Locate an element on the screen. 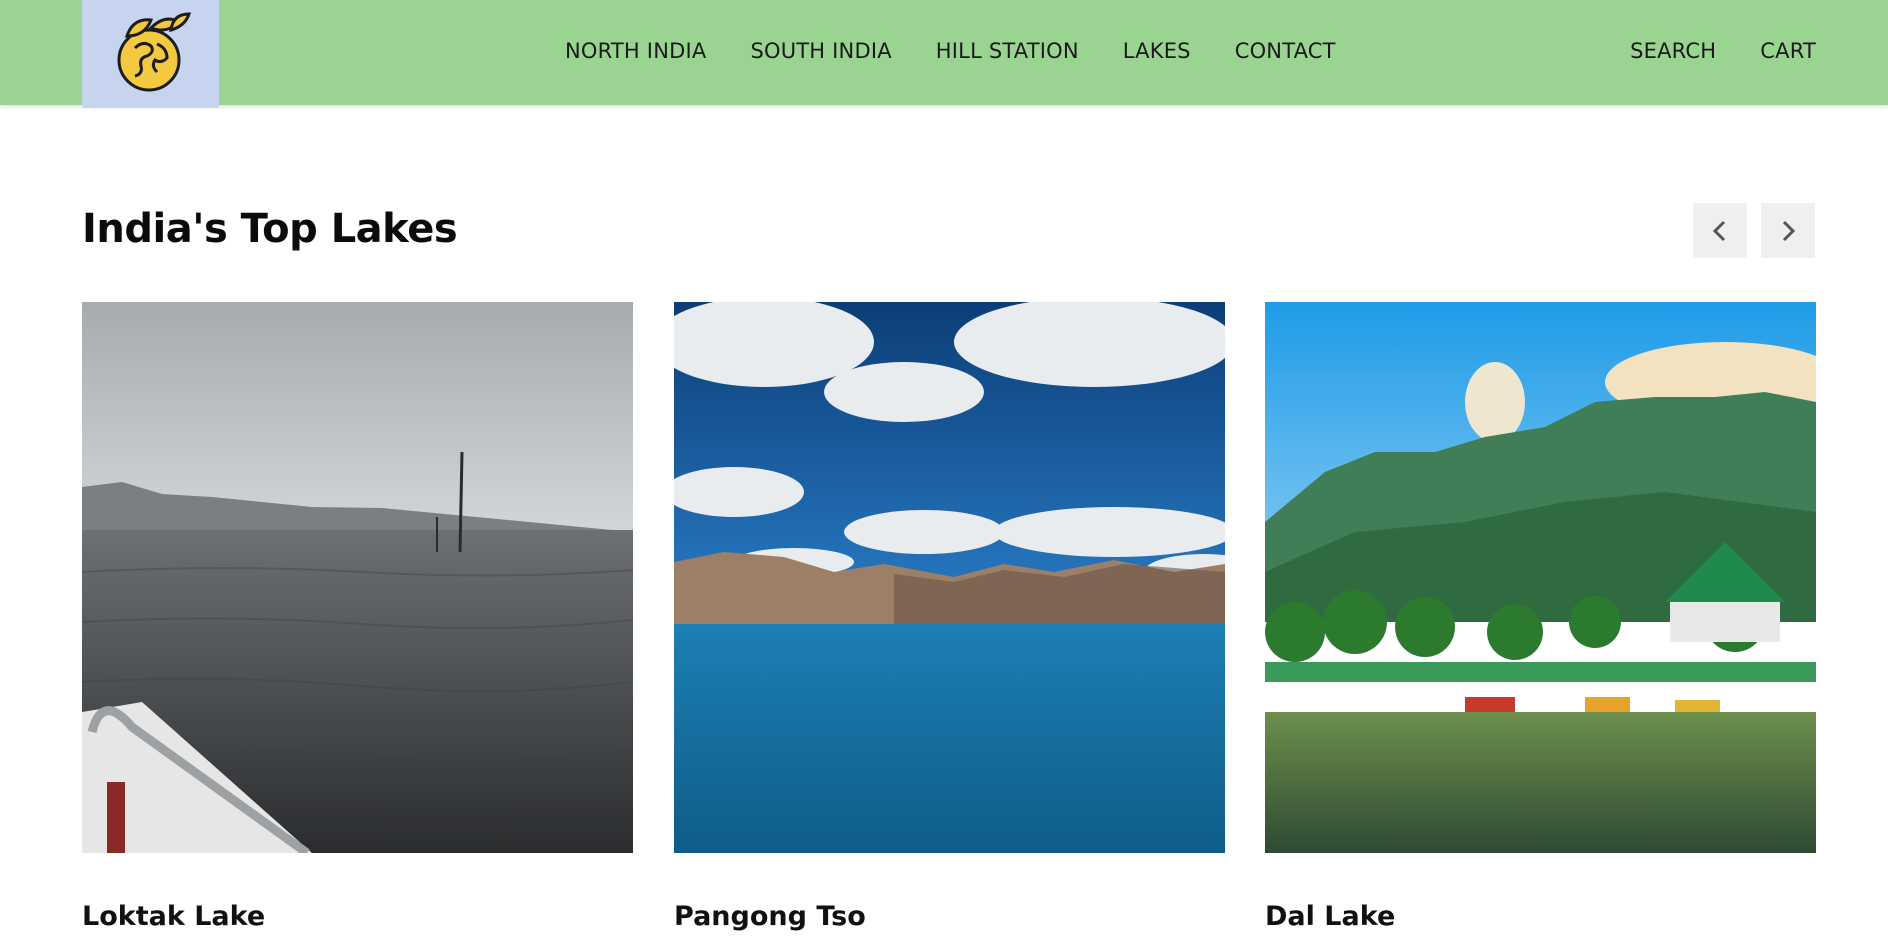  globe-with-leaves-icon is located at coordinates (154, 52).